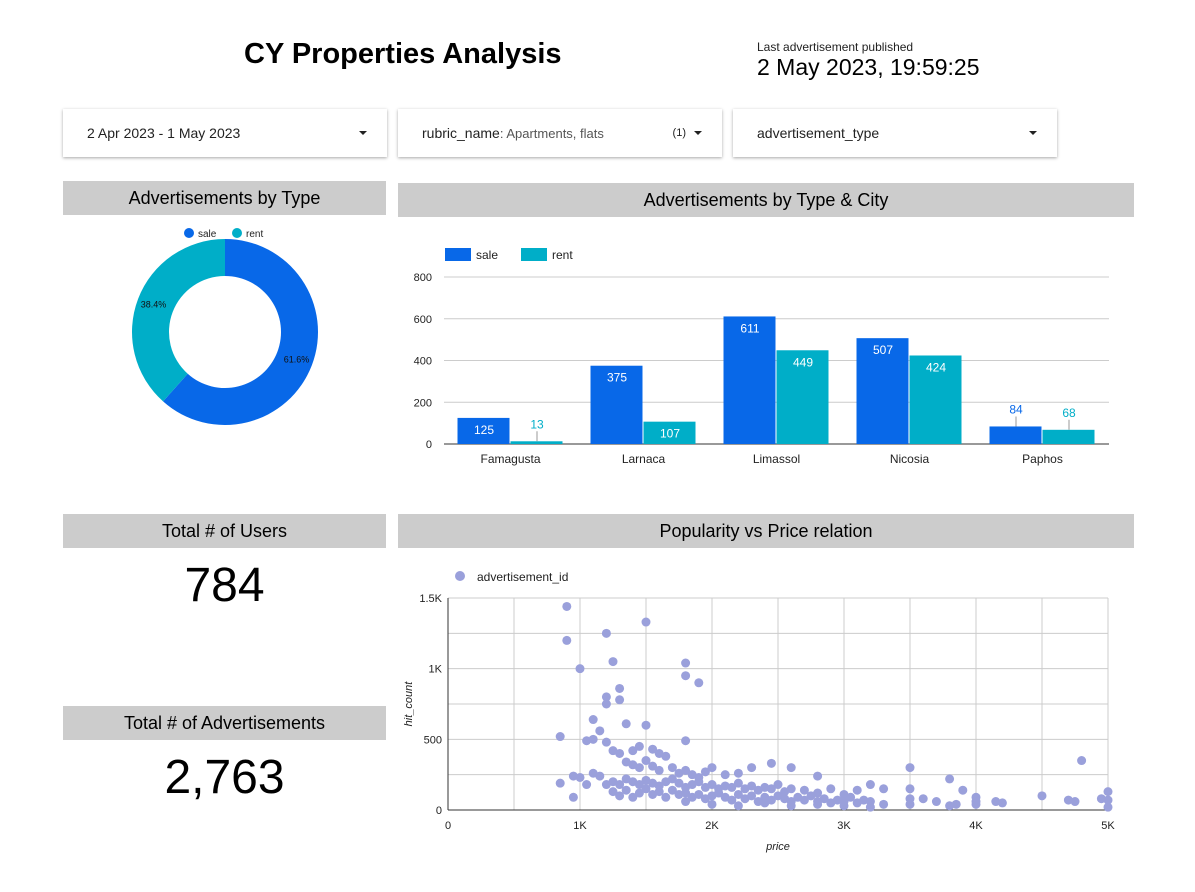  I want to click on donut-slice-rent, so click(178, 320).